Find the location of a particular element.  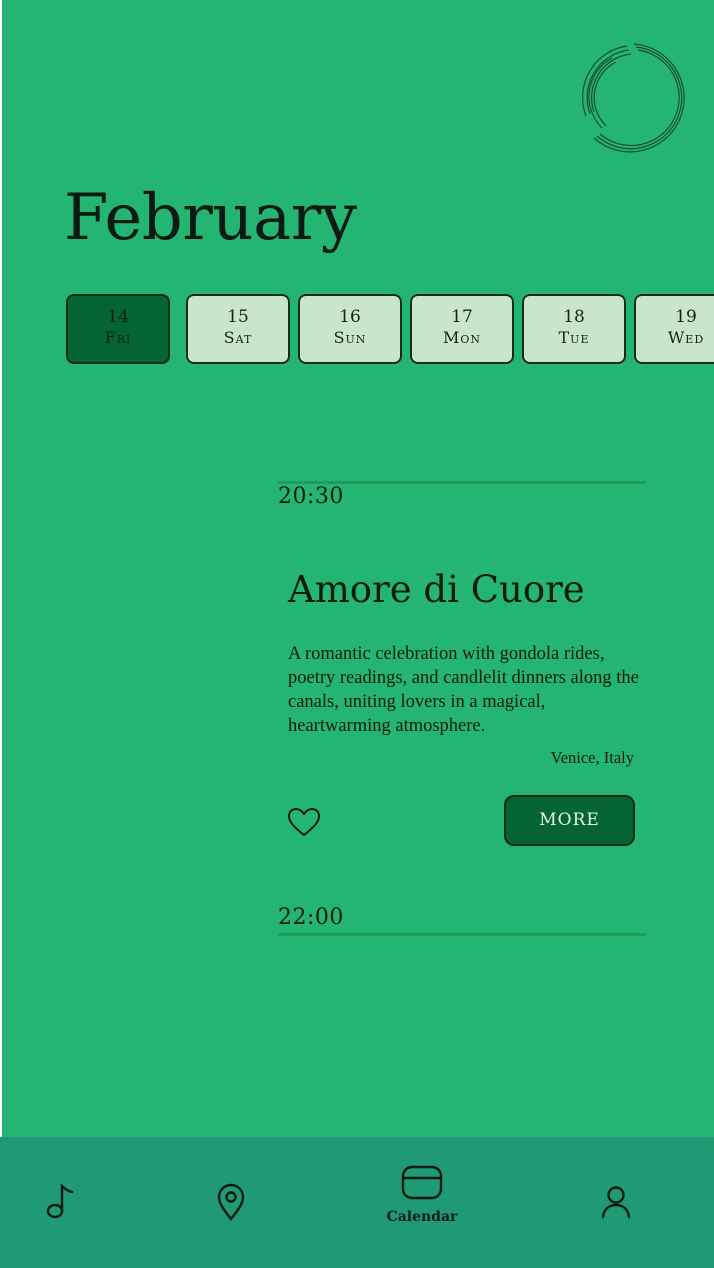

day-name: Mon is located at coordinates (462, 337).